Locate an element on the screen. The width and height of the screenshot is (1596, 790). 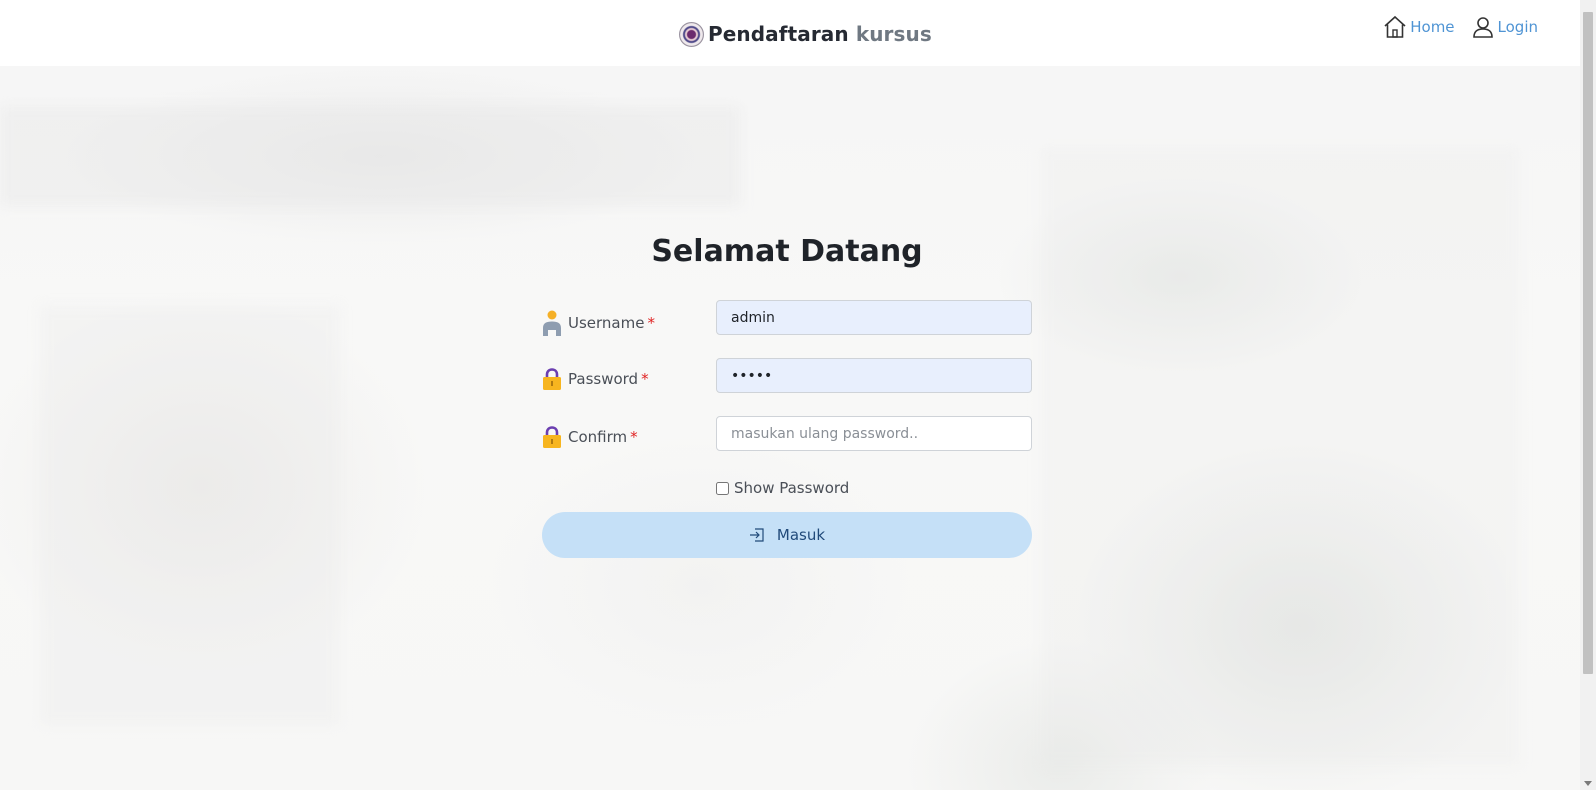
confirm-label: Confirm * is located at coordinates (590, 437).